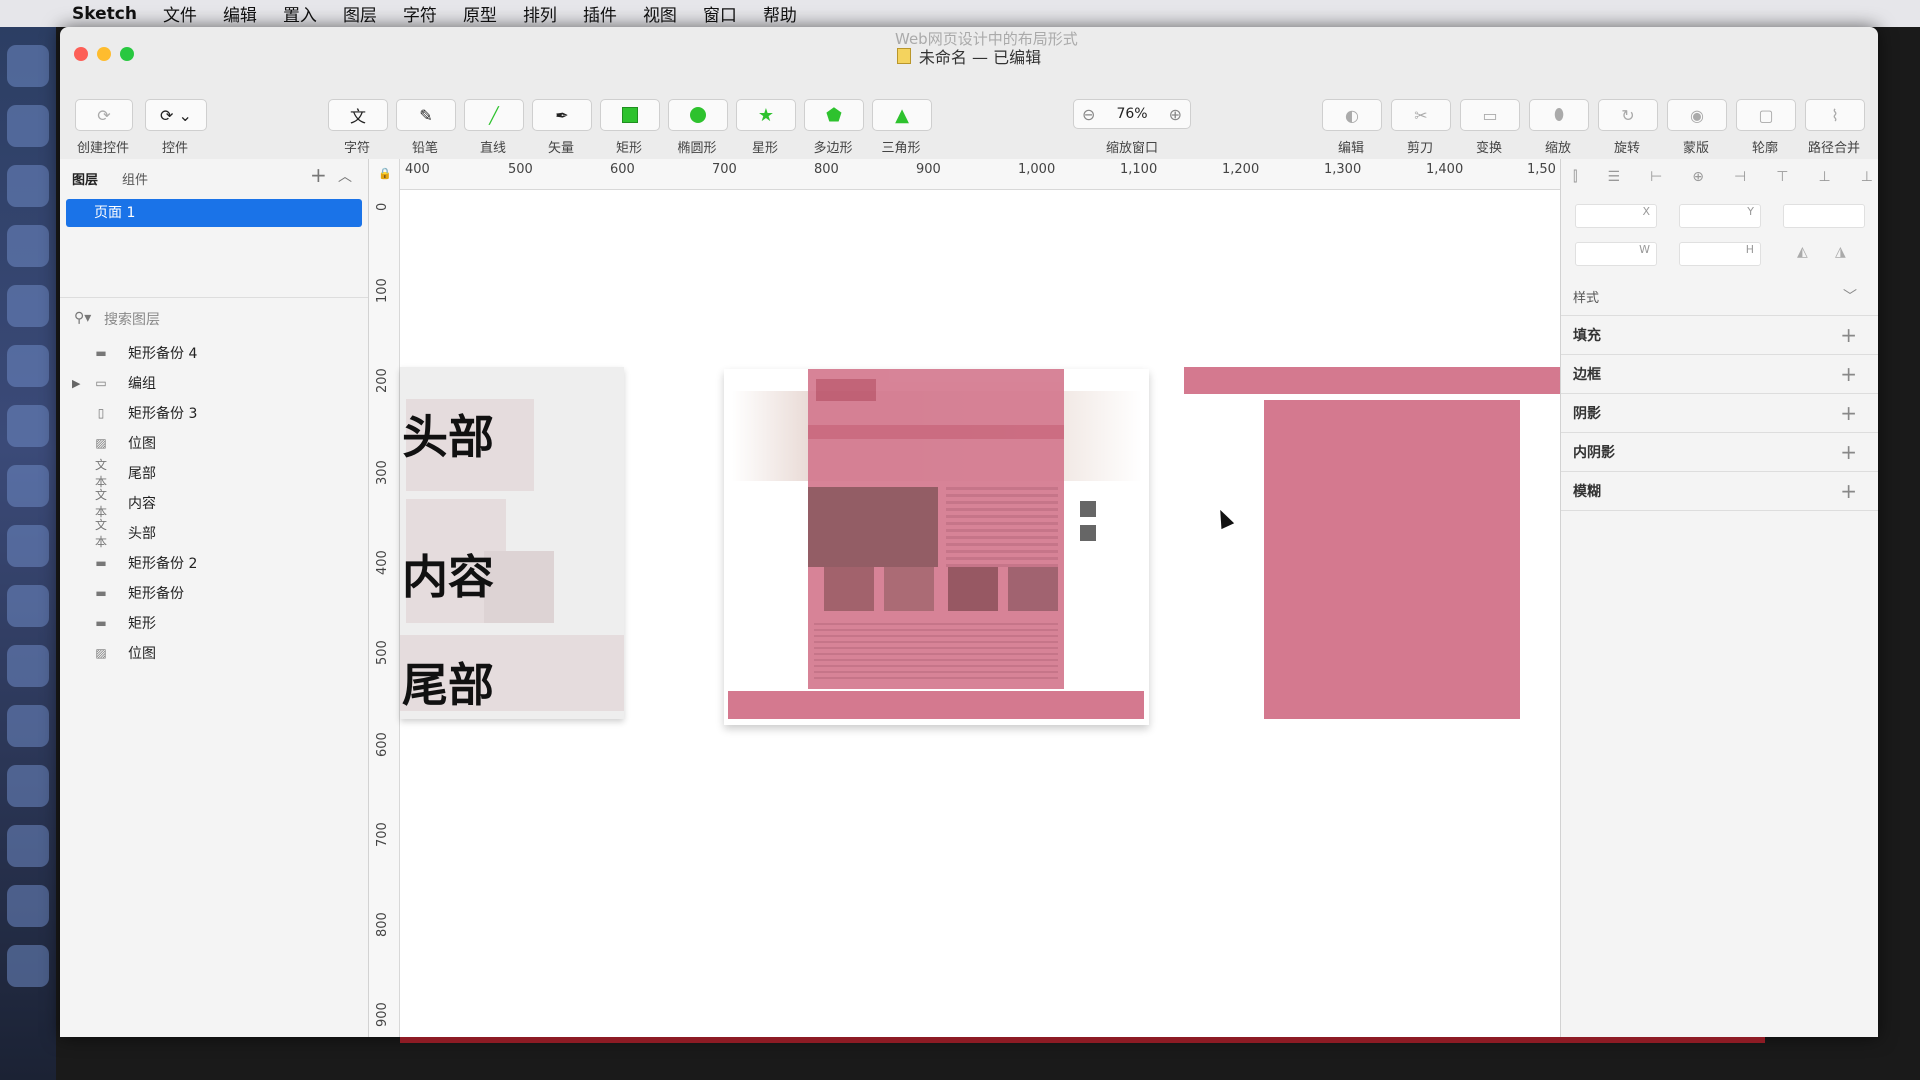  What do you see at coordinates (1720, 216) in the screenshot?
I see `y-field: Y` at bounding box center [1720, 216].